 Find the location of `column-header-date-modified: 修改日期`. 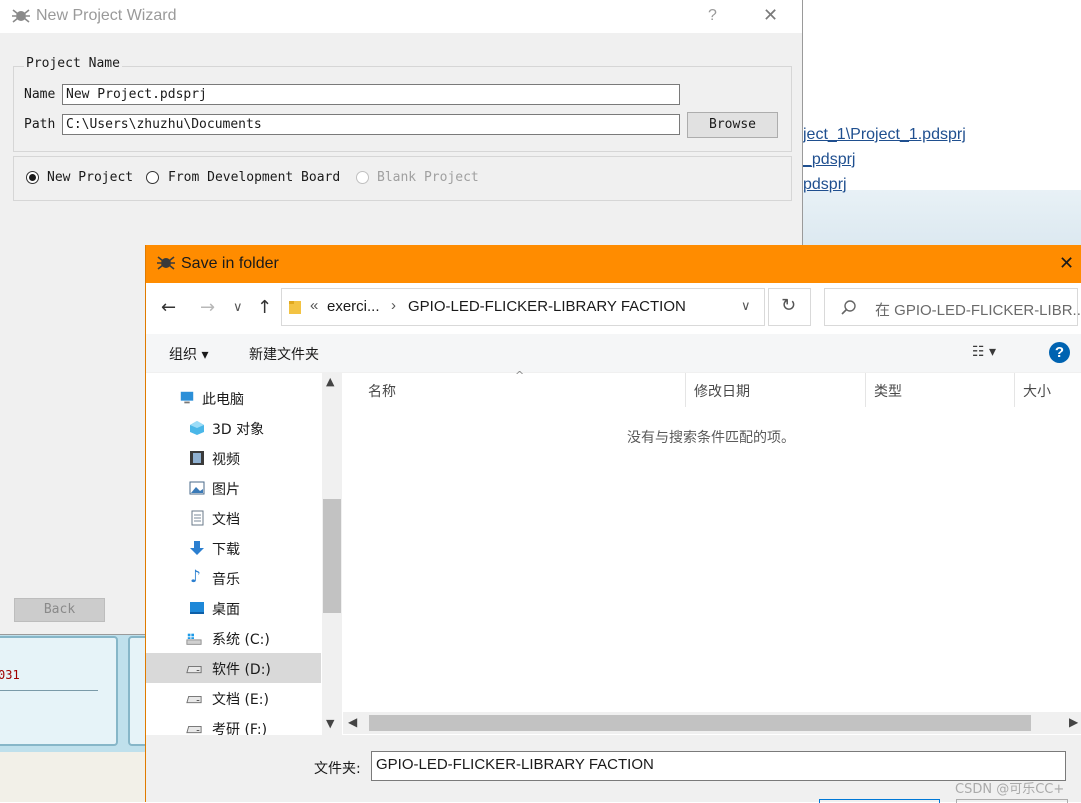

column-header-date-modified: 修改日期 is located at coordinates (722, 391).